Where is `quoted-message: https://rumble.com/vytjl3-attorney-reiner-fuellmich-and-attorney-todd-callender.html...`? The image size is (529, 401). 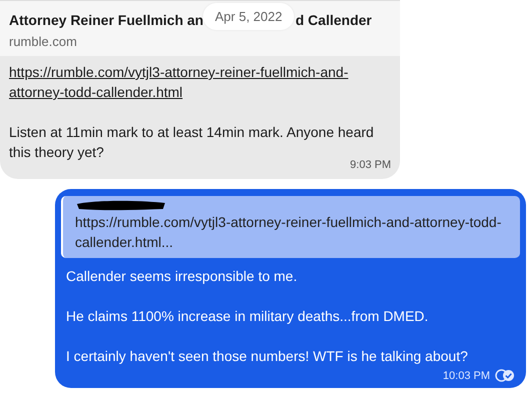
quoted-message: https://rumble.com/vytjl3-attorney-reiner-fuellmich-and-attorney-todd-callender.html... is located at coordinates (290, 227).